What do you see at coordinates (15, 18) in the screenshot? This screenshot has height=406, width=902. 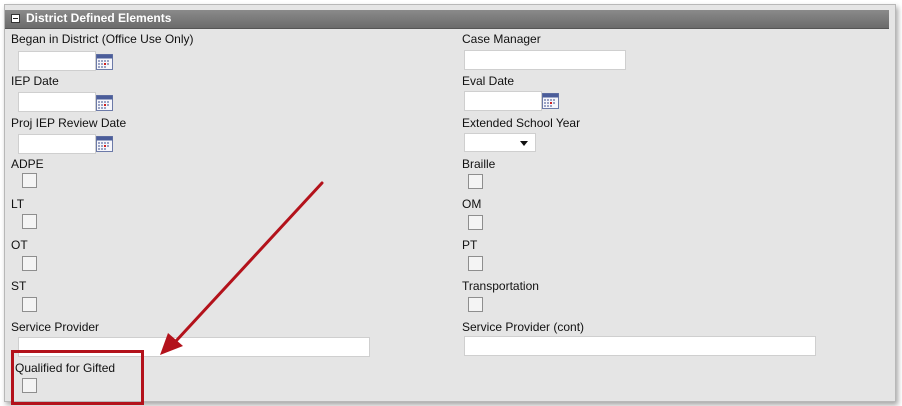 I see `collapse-icon` at bounding box center [15, 18].